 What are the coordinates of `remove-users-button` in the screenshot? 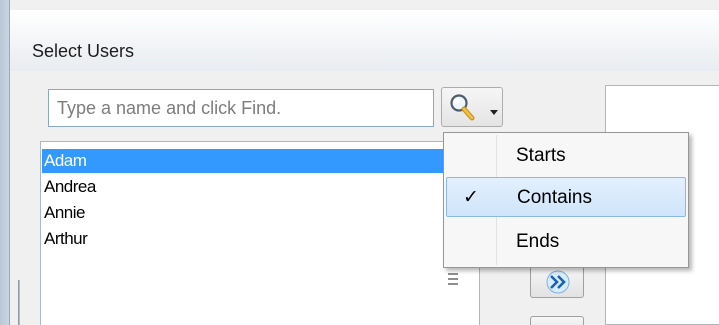 It's located at (557, 320).